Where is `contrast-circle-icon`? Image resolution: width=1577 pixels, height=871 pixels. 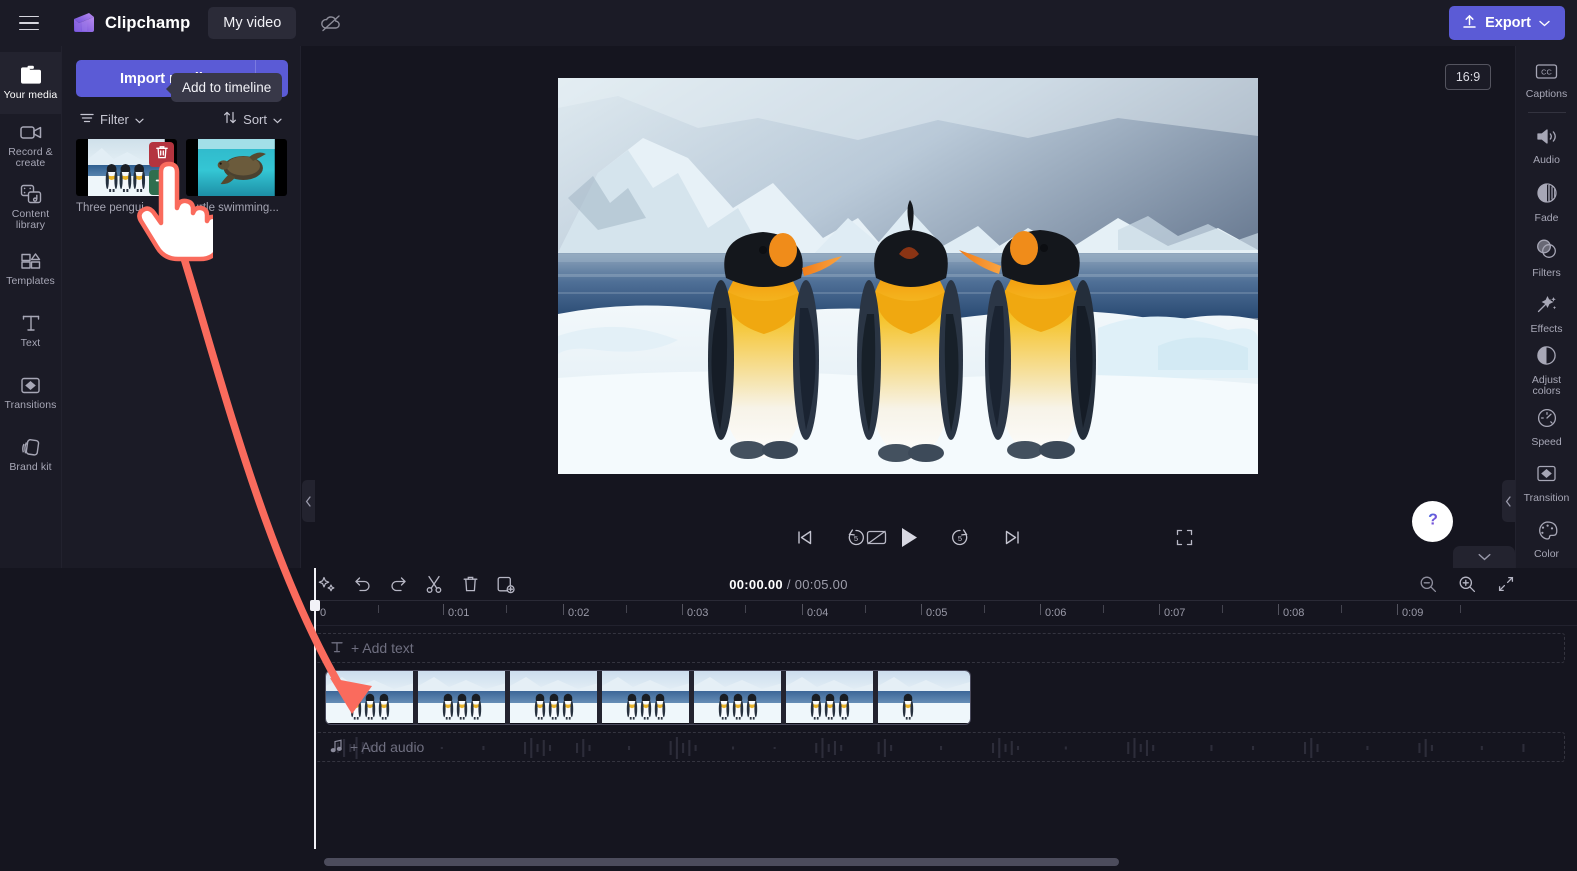 contrast-circle-icon is located at coordinates (1546, 358).